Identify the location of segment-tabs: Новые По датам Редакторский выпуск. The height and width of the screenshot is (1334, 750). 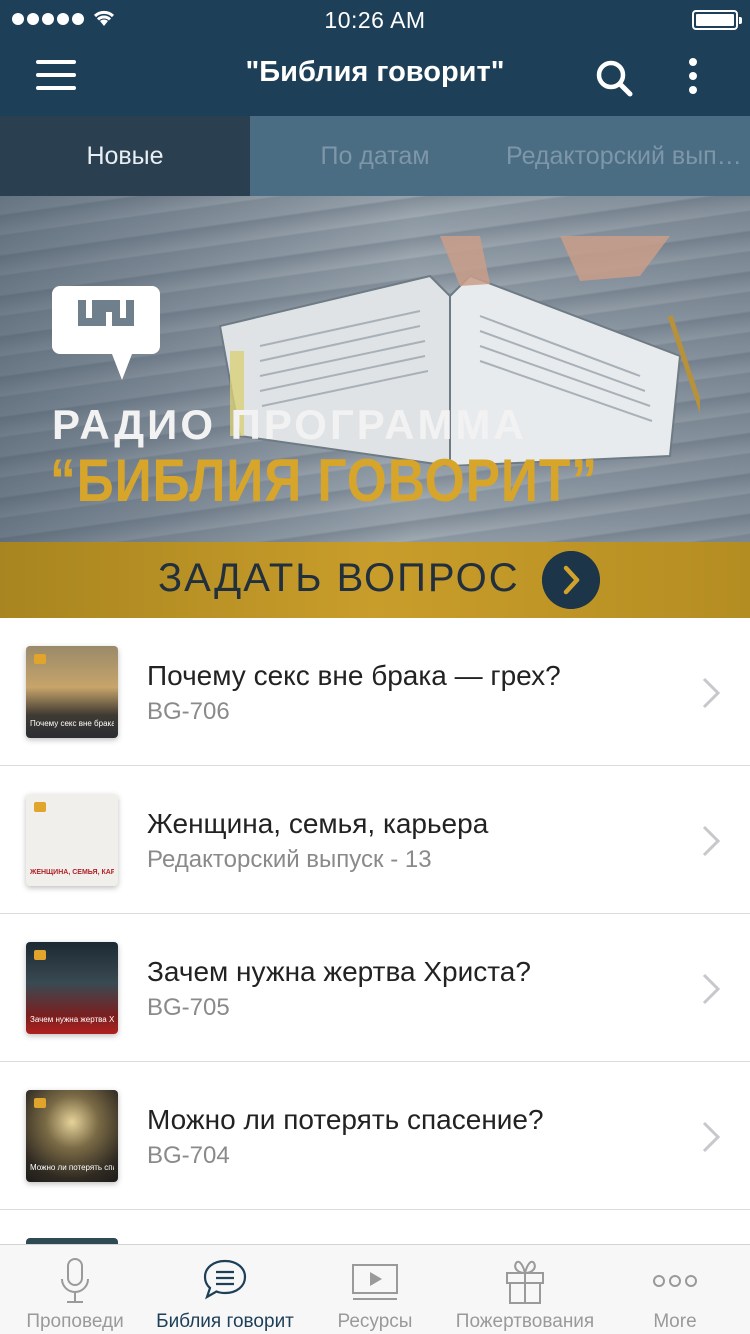
(375, 156).